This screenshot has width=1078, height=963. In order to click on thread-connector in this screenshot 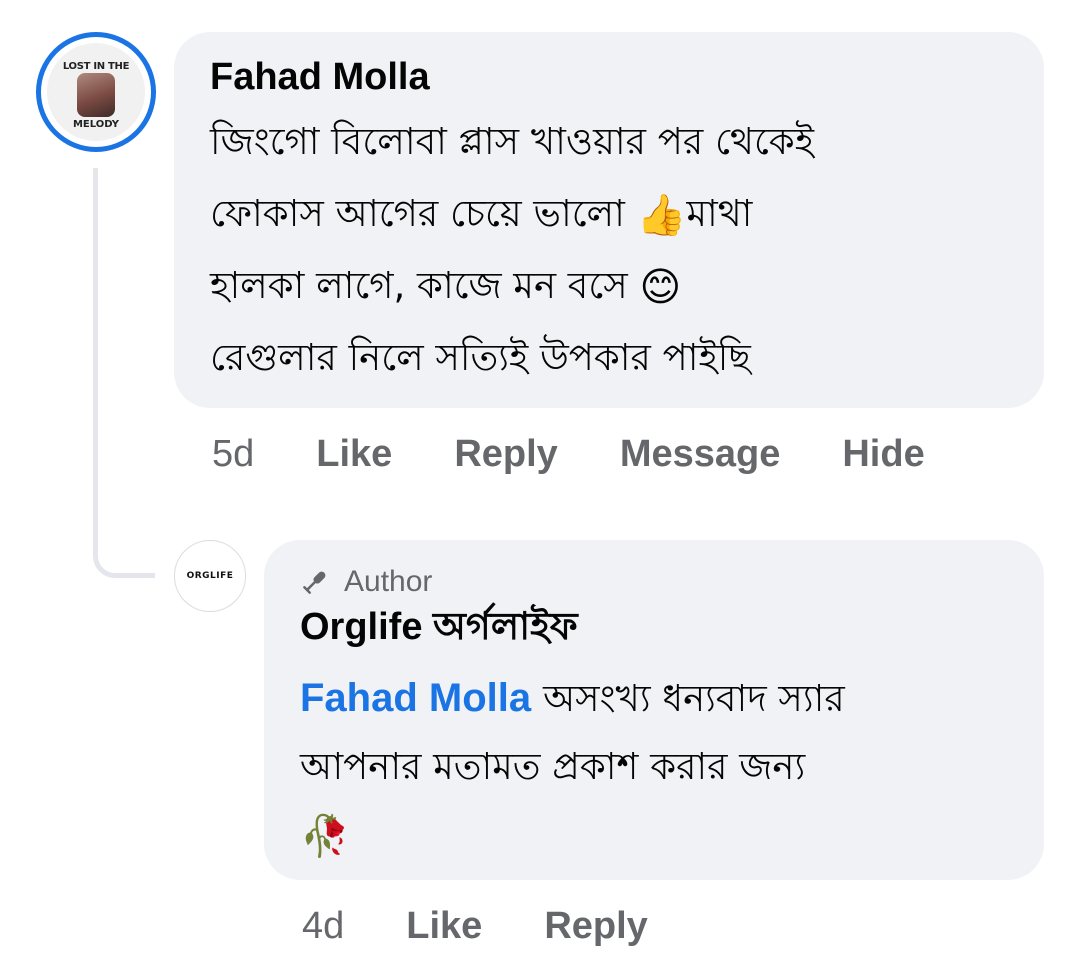, I will do `click(124, 373)`.